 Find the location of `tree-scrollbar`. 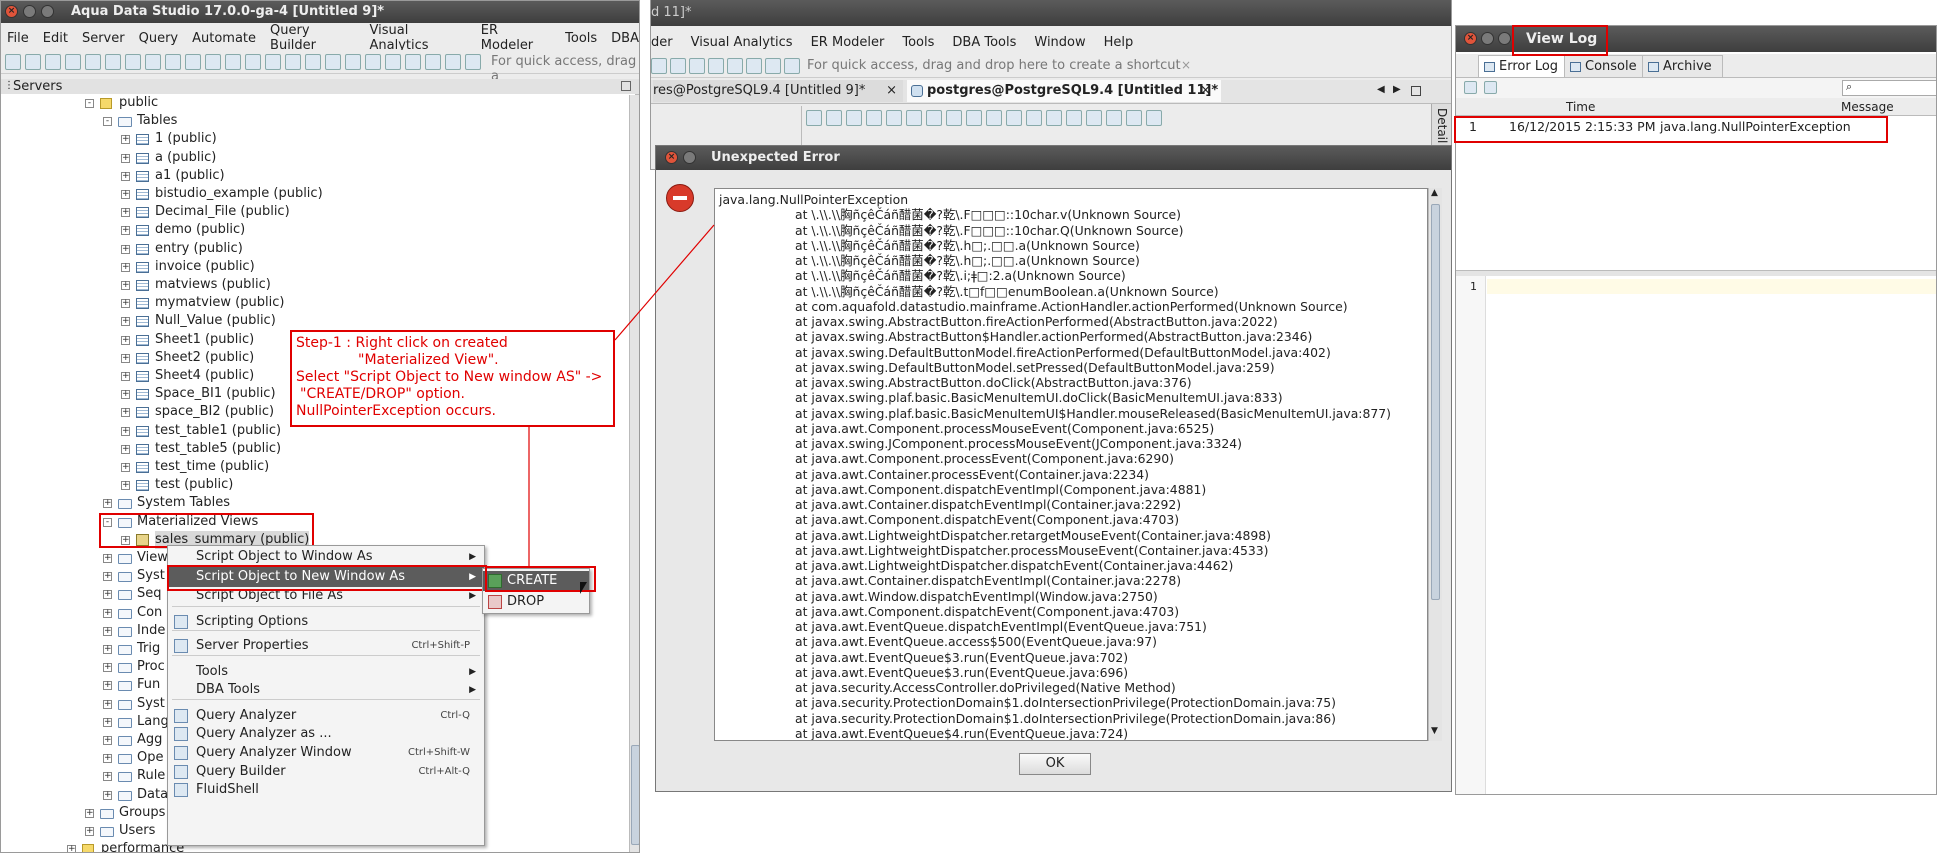

tree-scrollbar is located at coordinates (634, 473).